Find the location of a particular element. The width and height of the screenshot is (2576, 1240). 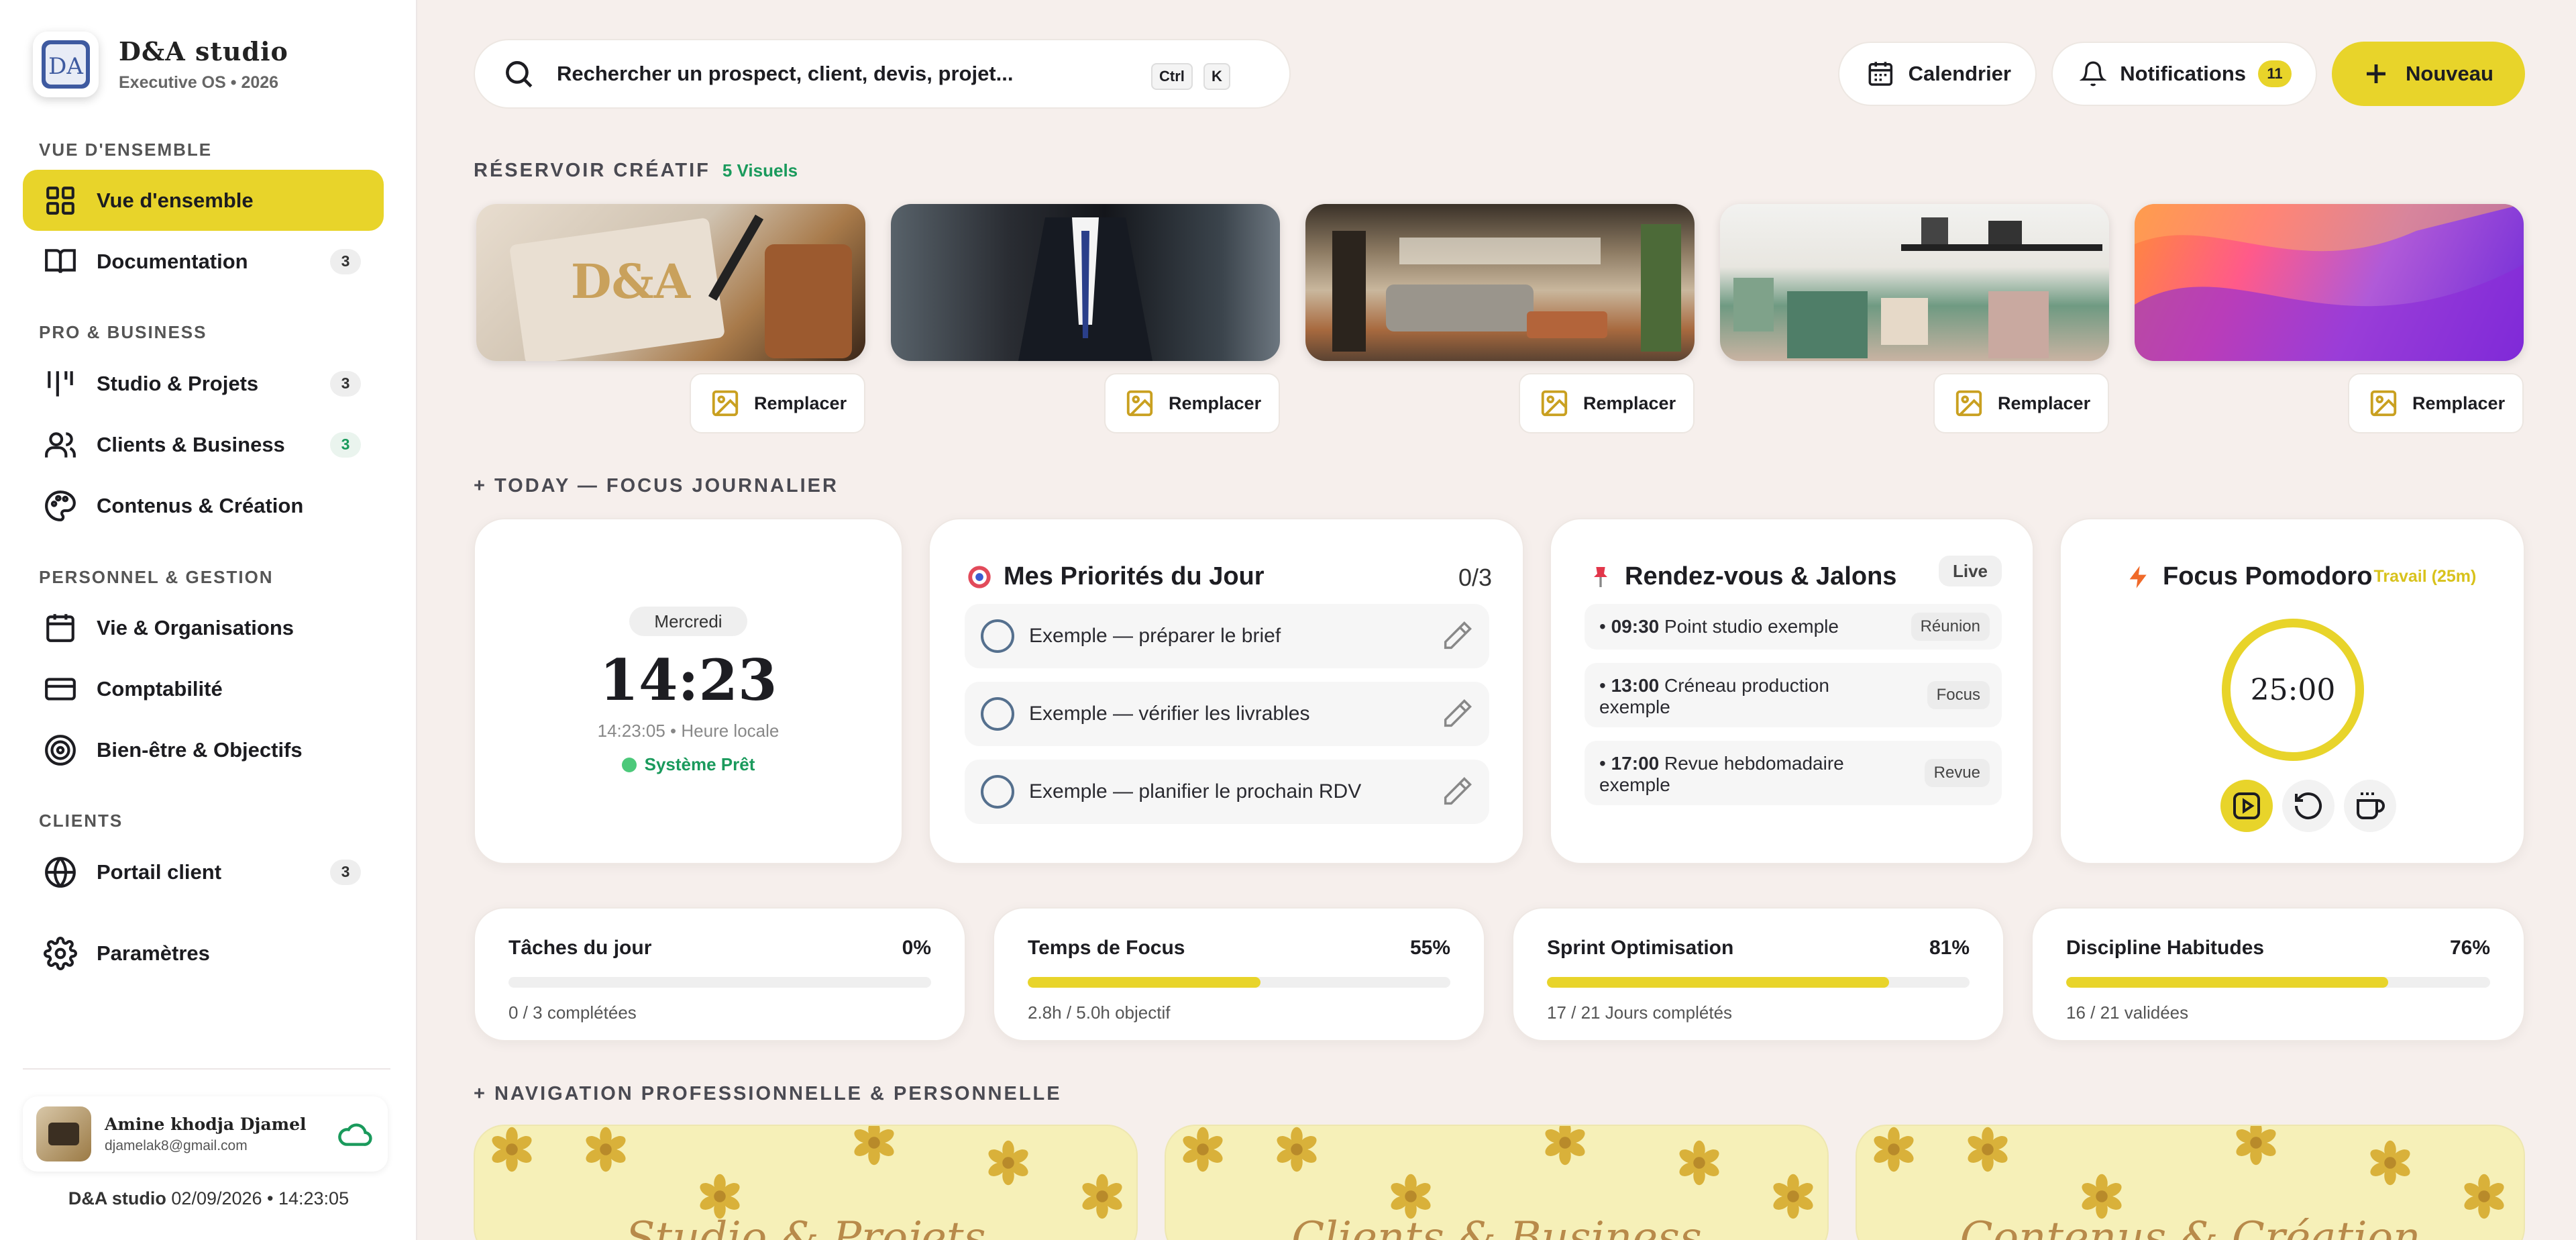

bars-icon is located at coordinates (60, 383).